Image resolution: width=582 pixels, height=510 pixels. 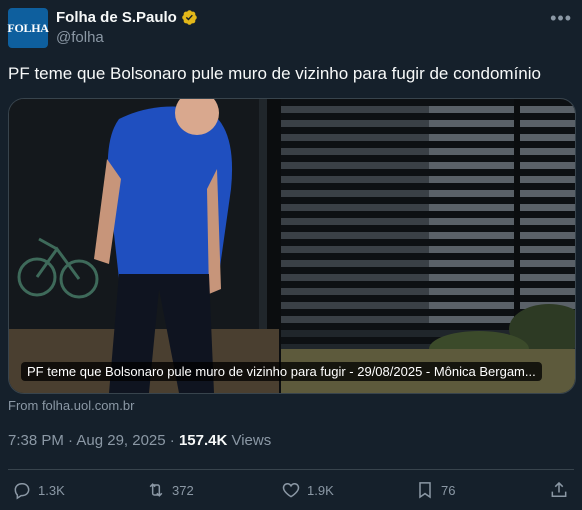 What do you see at coordinates (116, 17) in the screenshot?
I see `author-display-name: Folha de S.Paulo` at bounding box center [116, 17].